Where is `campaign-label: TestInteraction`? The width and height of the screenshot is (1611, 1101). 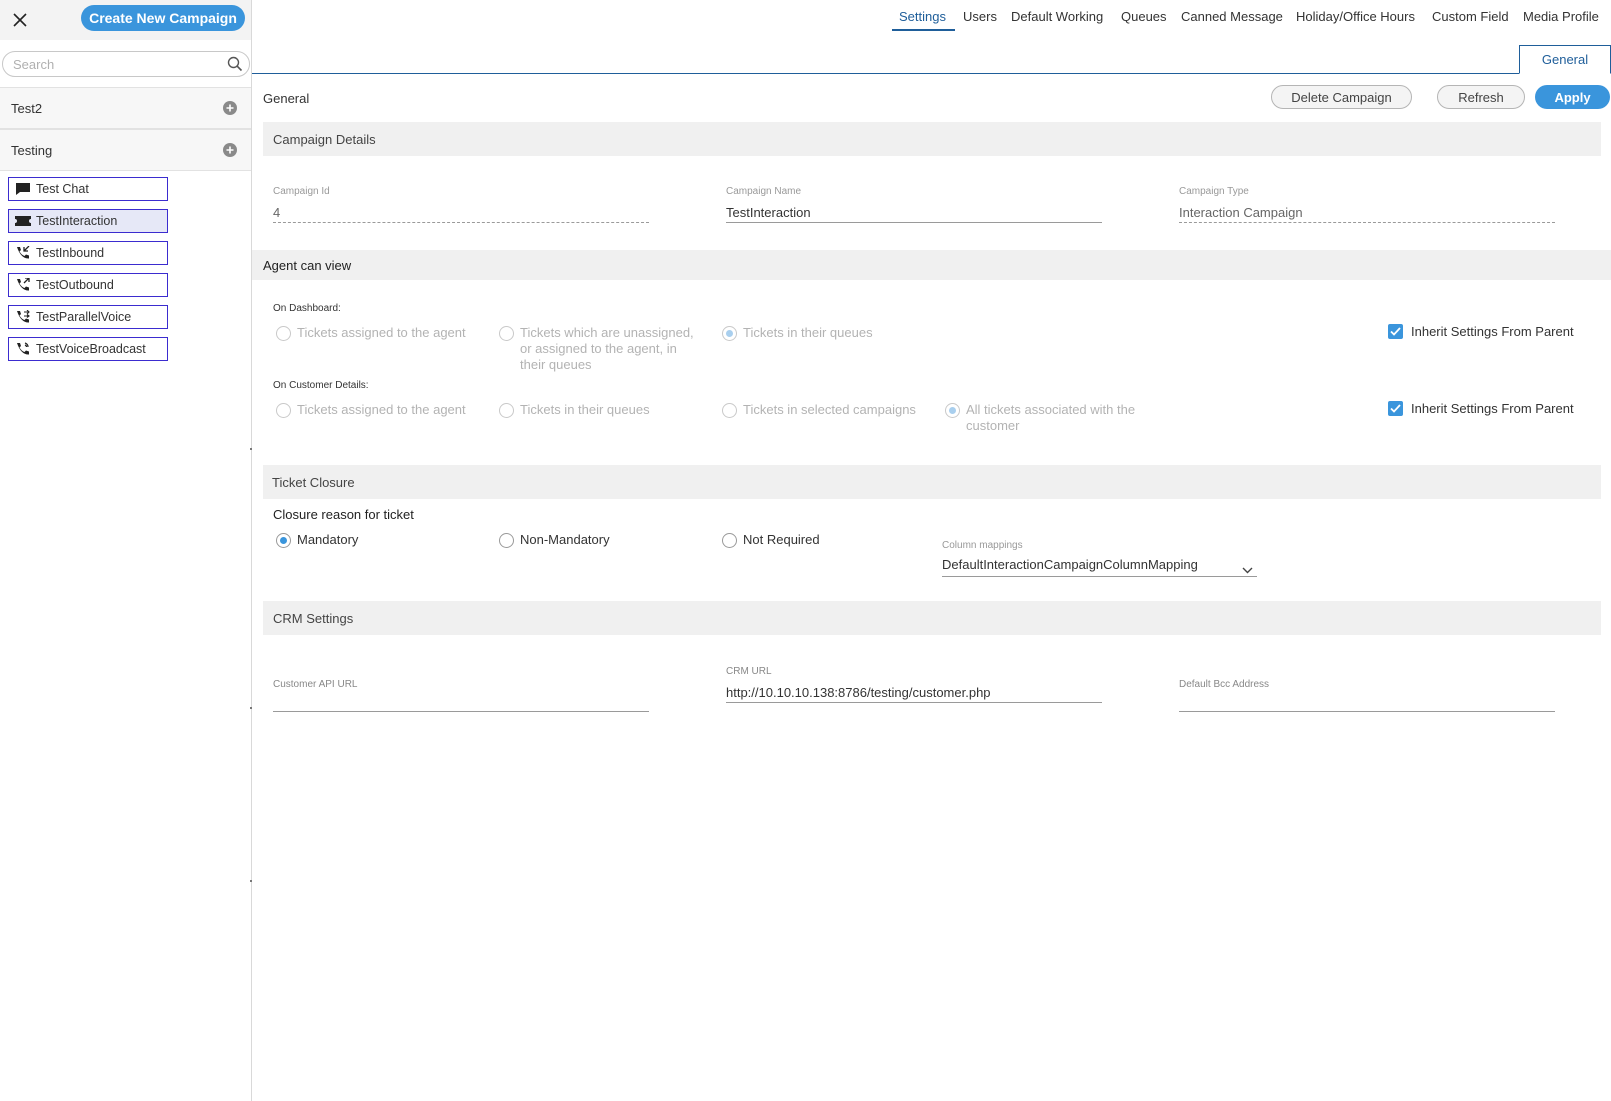 campaign-label: TestInteraction is located at coordinates (77, 221).